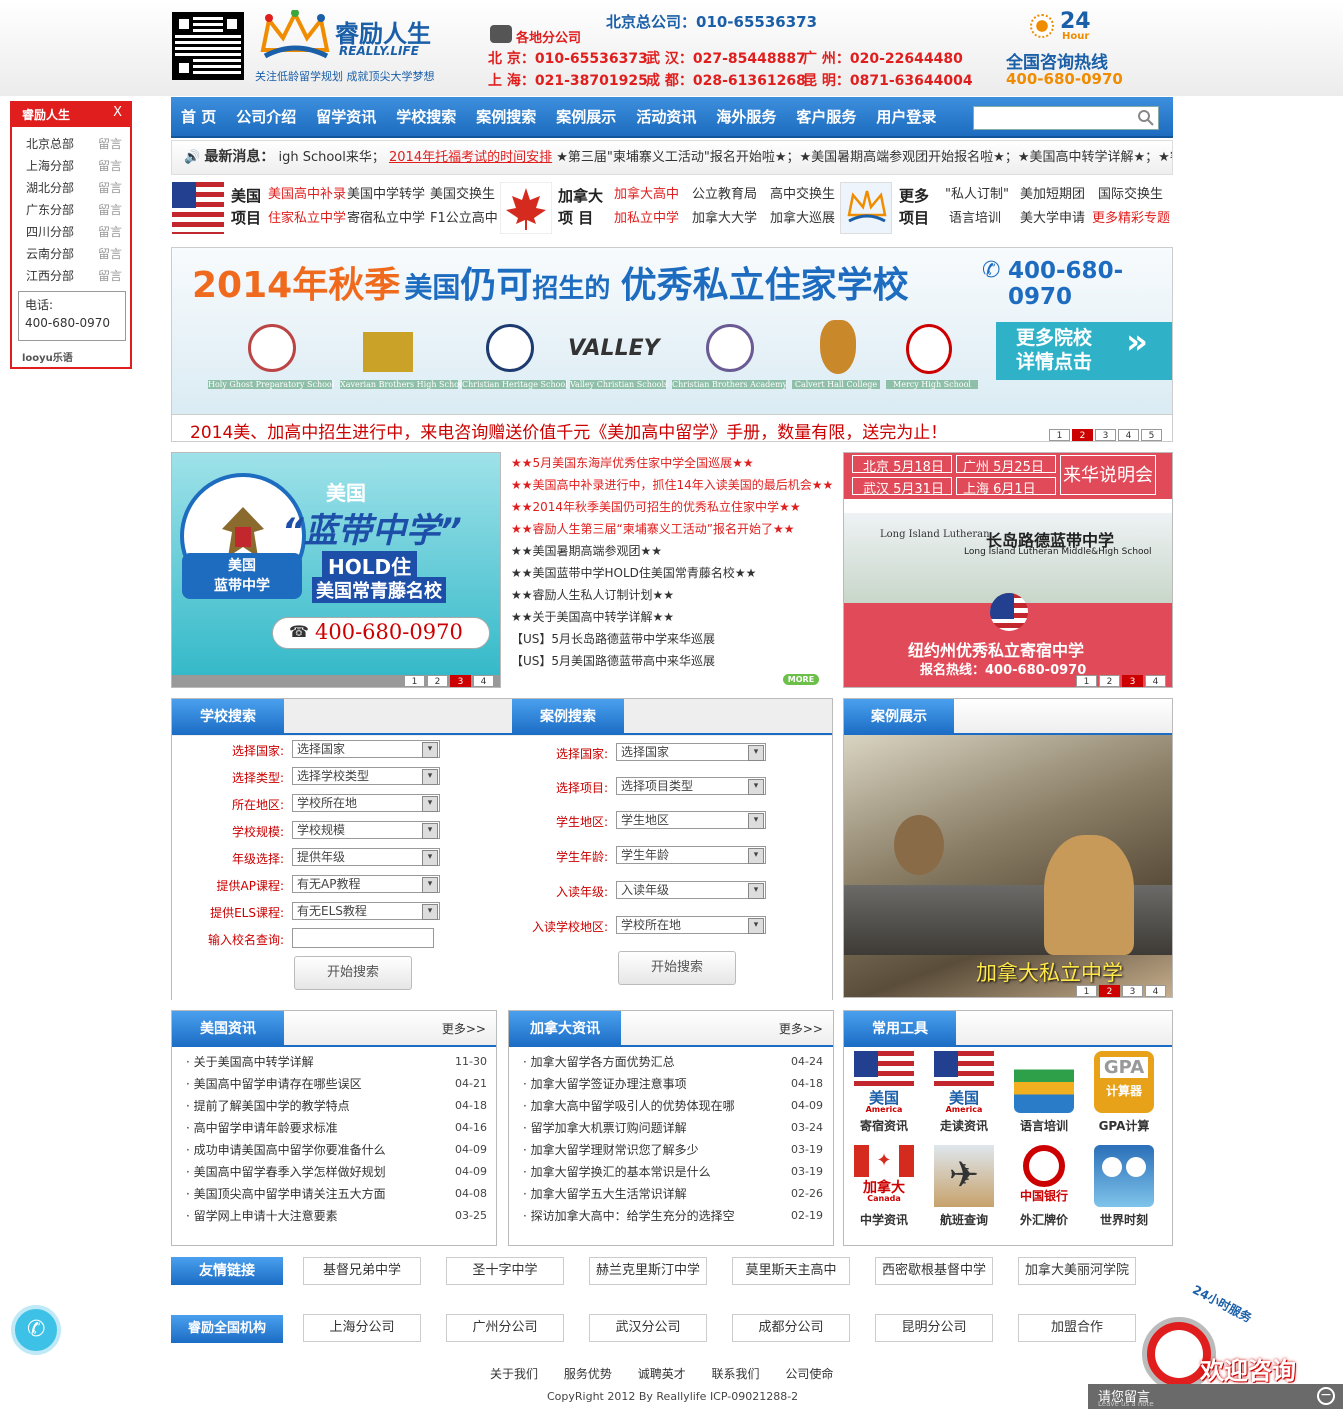 The height and width of the screenshot is (1409, 1343). I want to click on close-icon: X, so click(117, 112).